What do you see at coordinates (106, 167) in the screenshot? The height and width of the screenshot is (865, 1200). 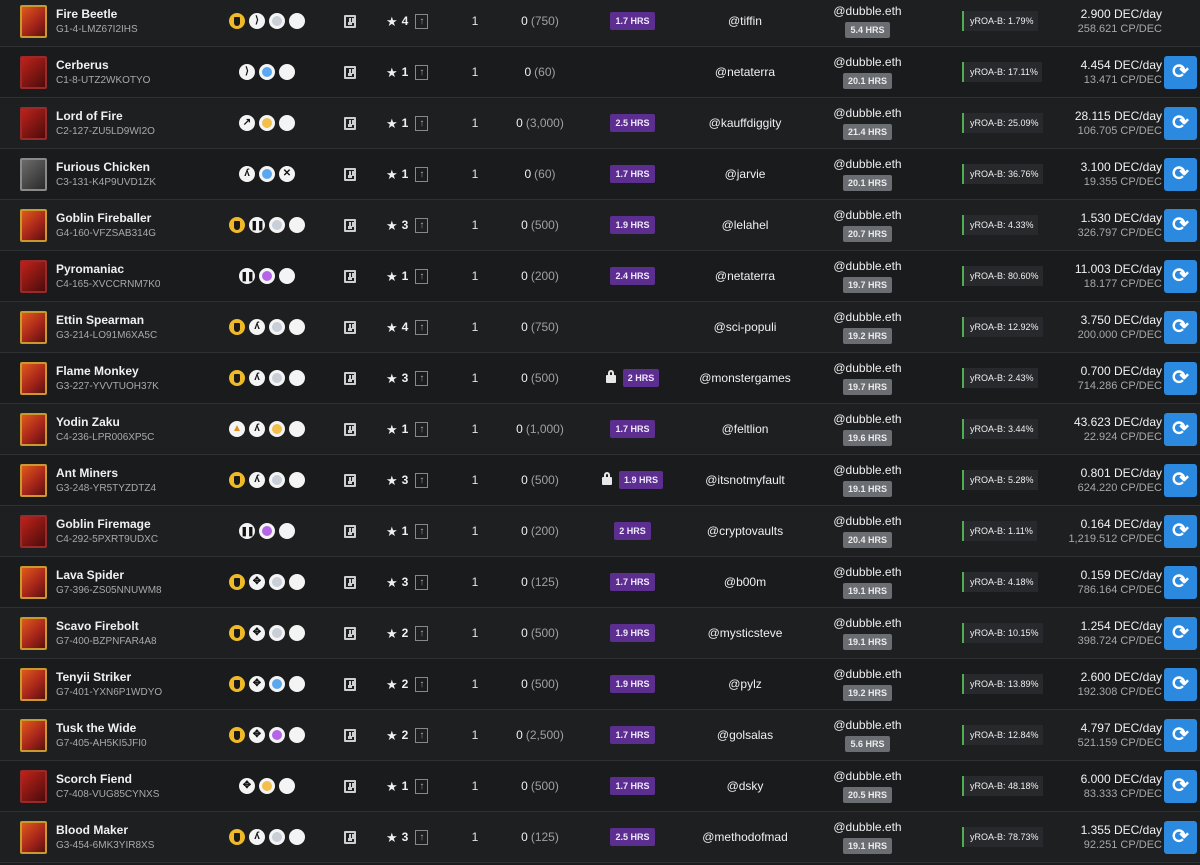 I see `card-name: Furious Chicken` at bounding box center [106, 167].